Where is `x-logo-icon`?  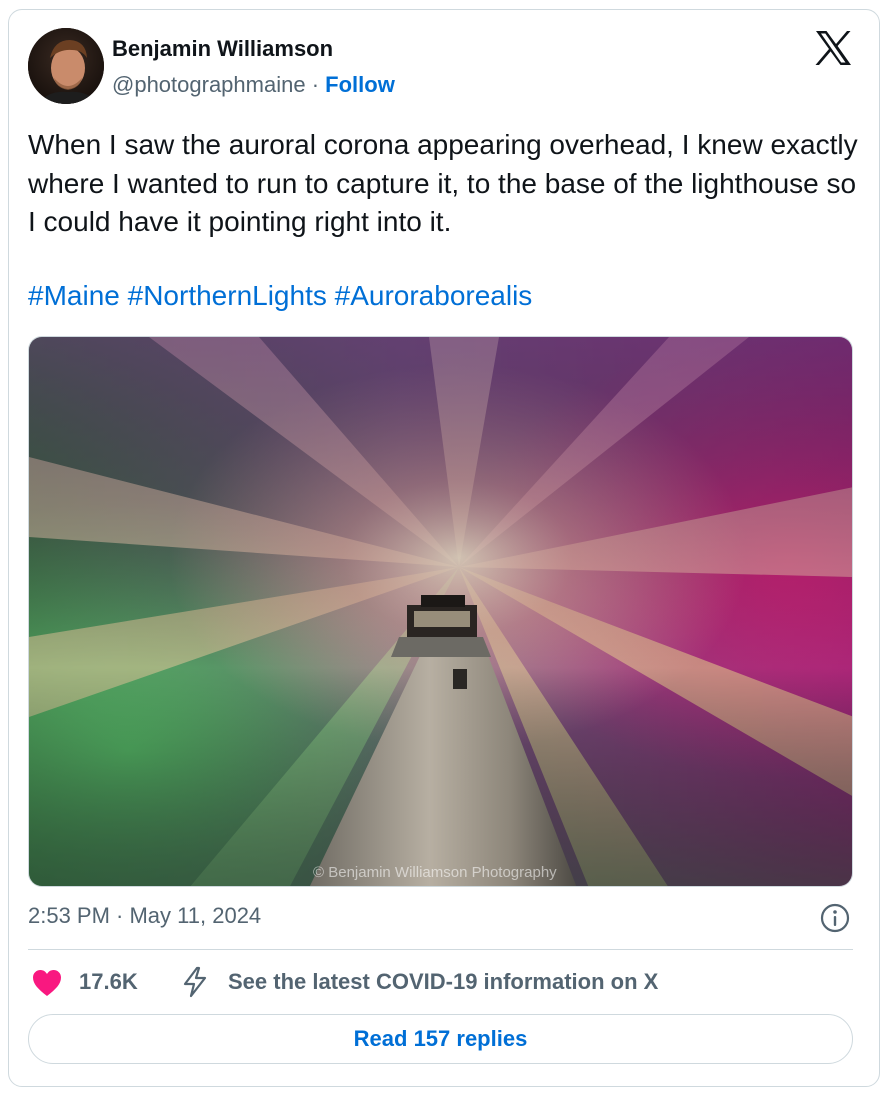 x-logo-icon is located at coordinates (833, 48).